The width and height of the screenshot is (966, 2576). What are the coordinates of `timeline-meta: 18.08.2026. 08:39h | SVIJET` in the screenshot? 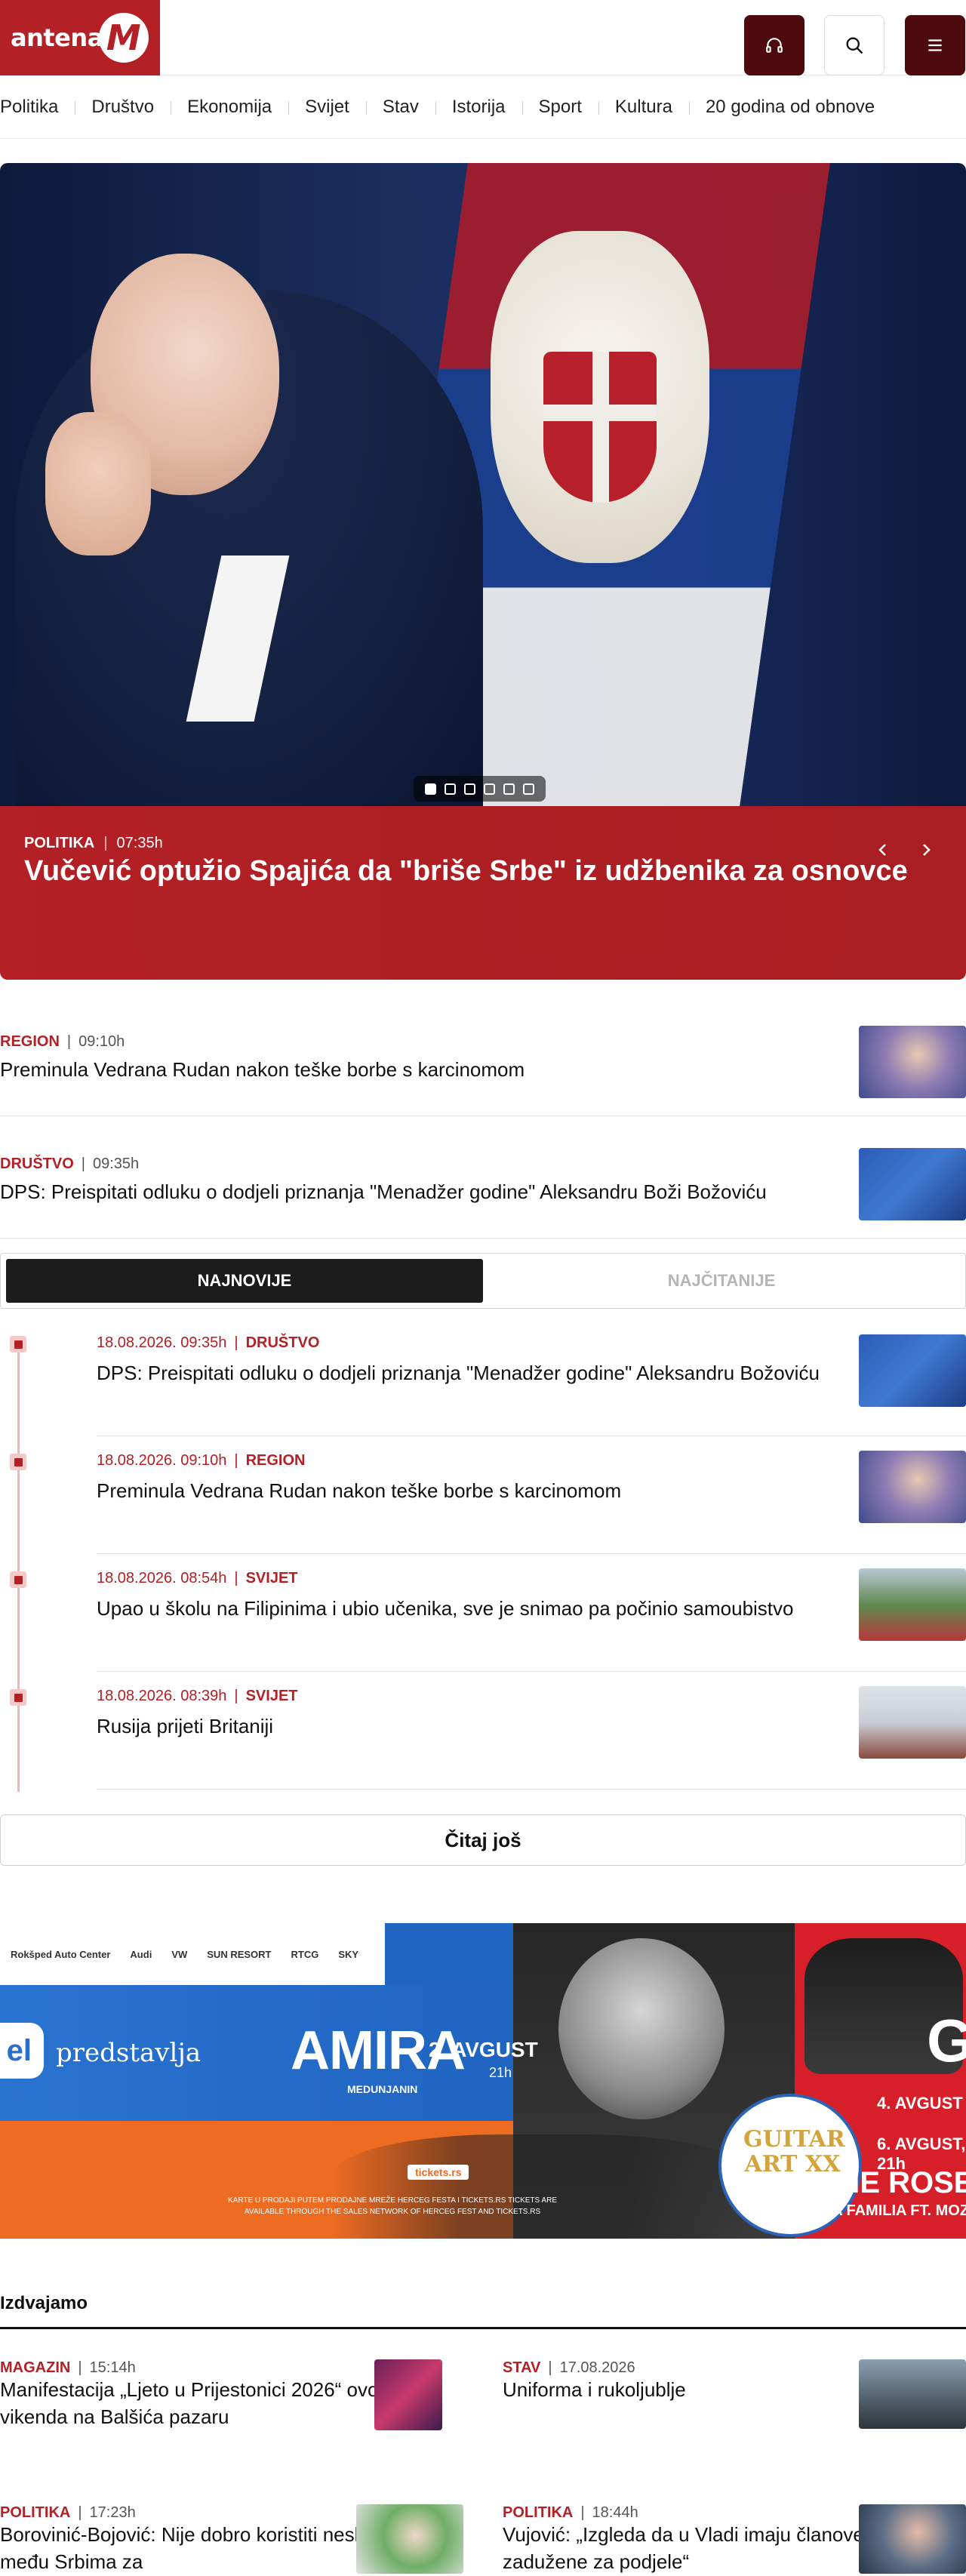 It's located at (197, 1696).